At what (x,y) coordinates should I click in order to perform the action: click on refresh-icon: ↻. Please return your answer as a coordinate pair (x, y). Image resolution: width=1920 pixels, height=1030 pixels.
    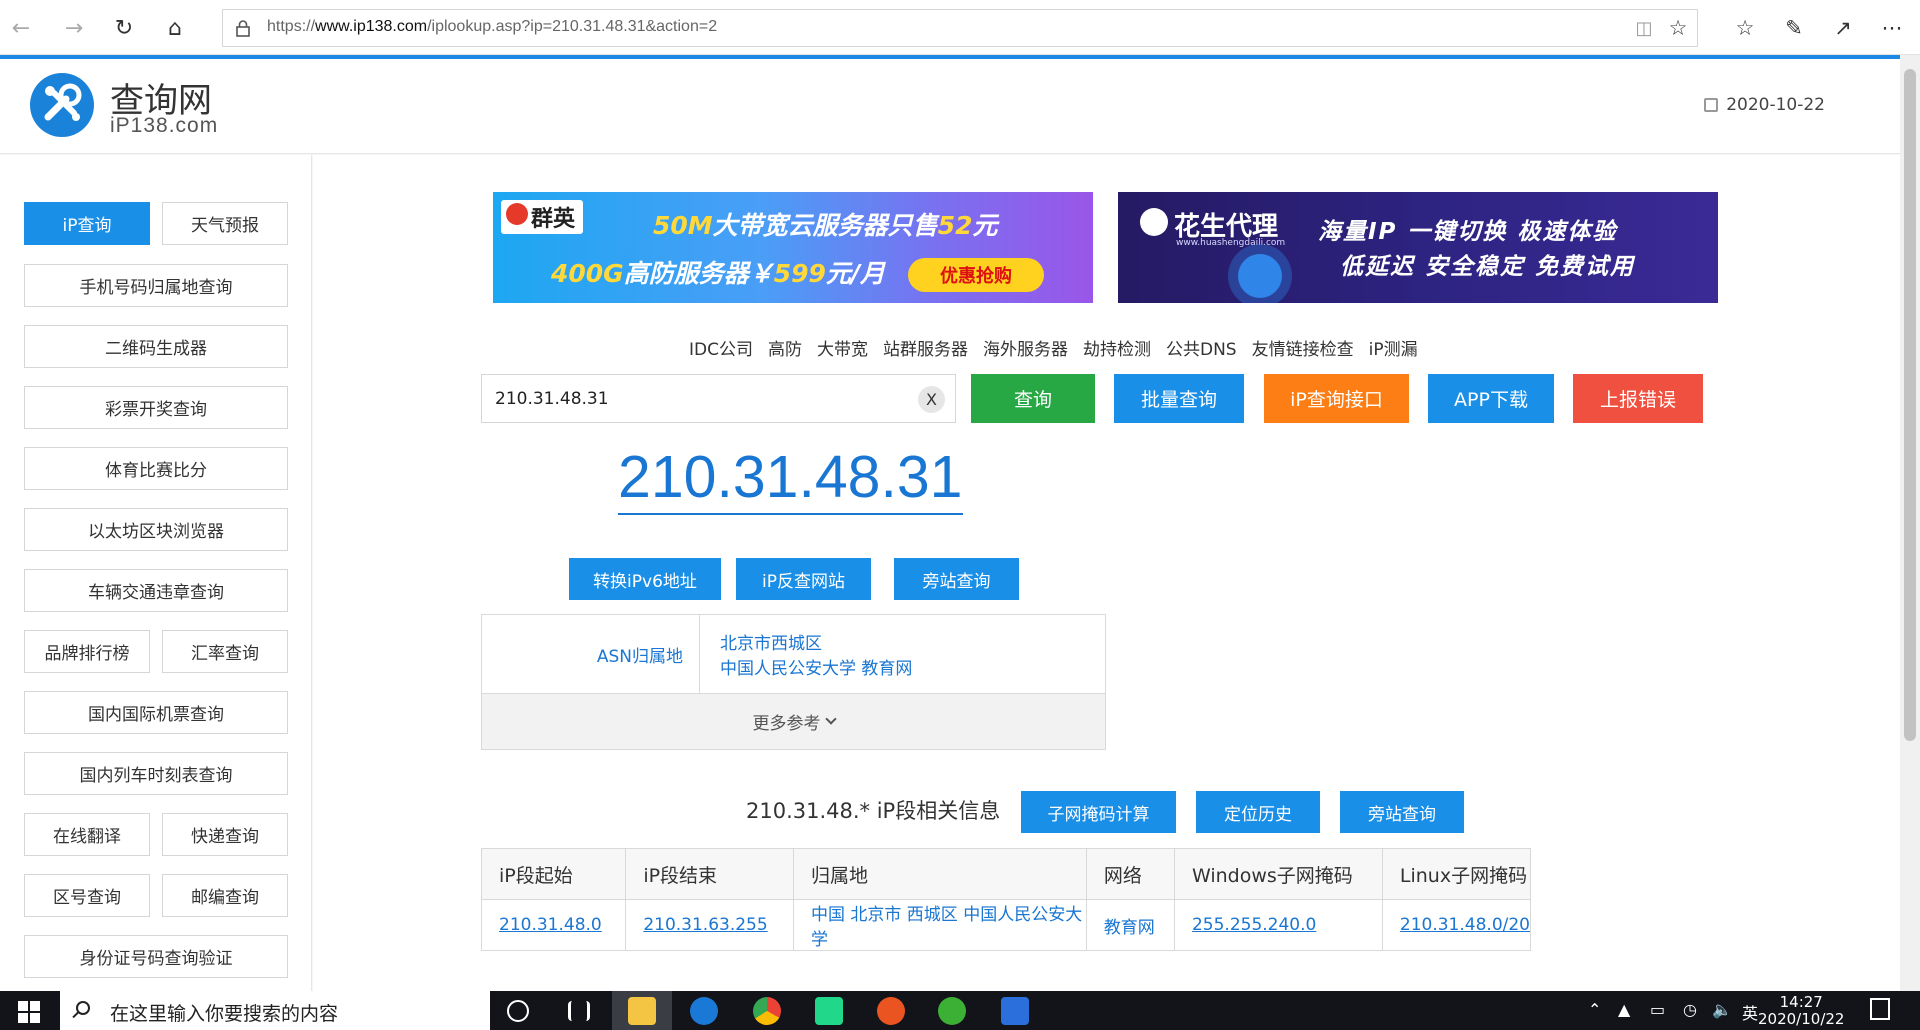
    Looking at the image, I should click on (124, 28).